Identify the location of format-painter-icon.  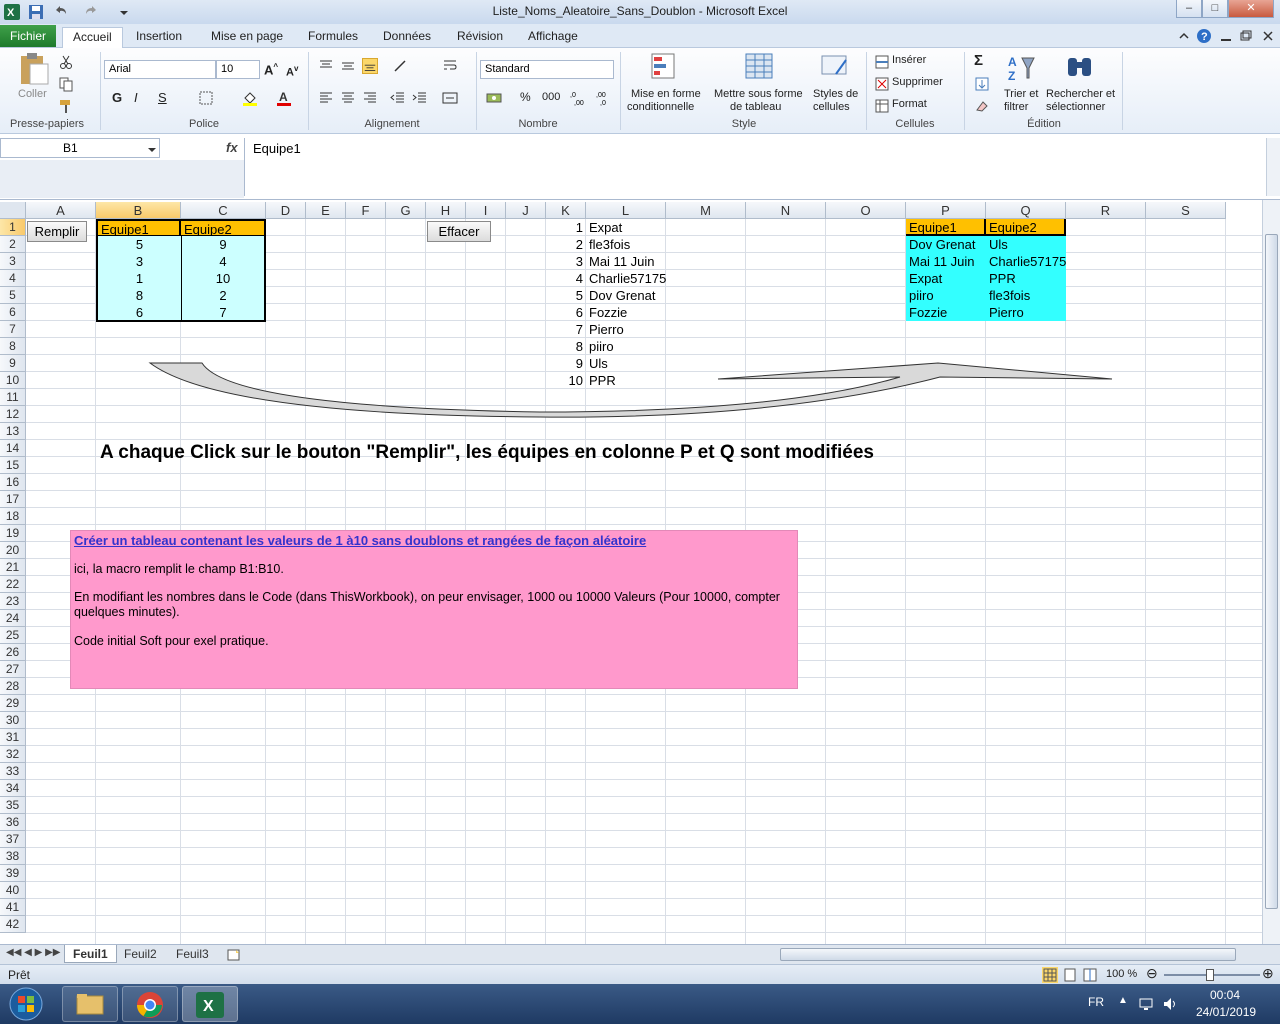
(66, 106).